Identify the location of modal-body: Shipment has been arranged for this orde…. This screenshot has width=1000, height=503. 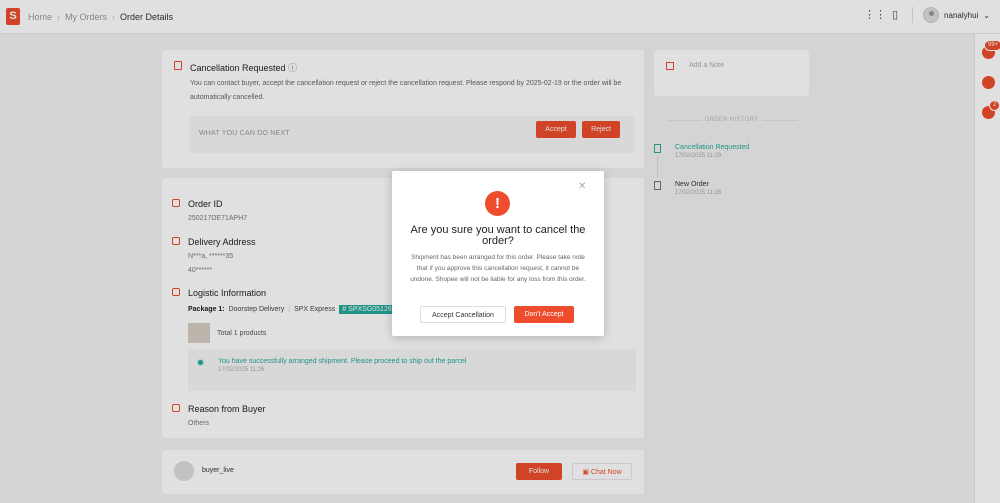
(498, 268).